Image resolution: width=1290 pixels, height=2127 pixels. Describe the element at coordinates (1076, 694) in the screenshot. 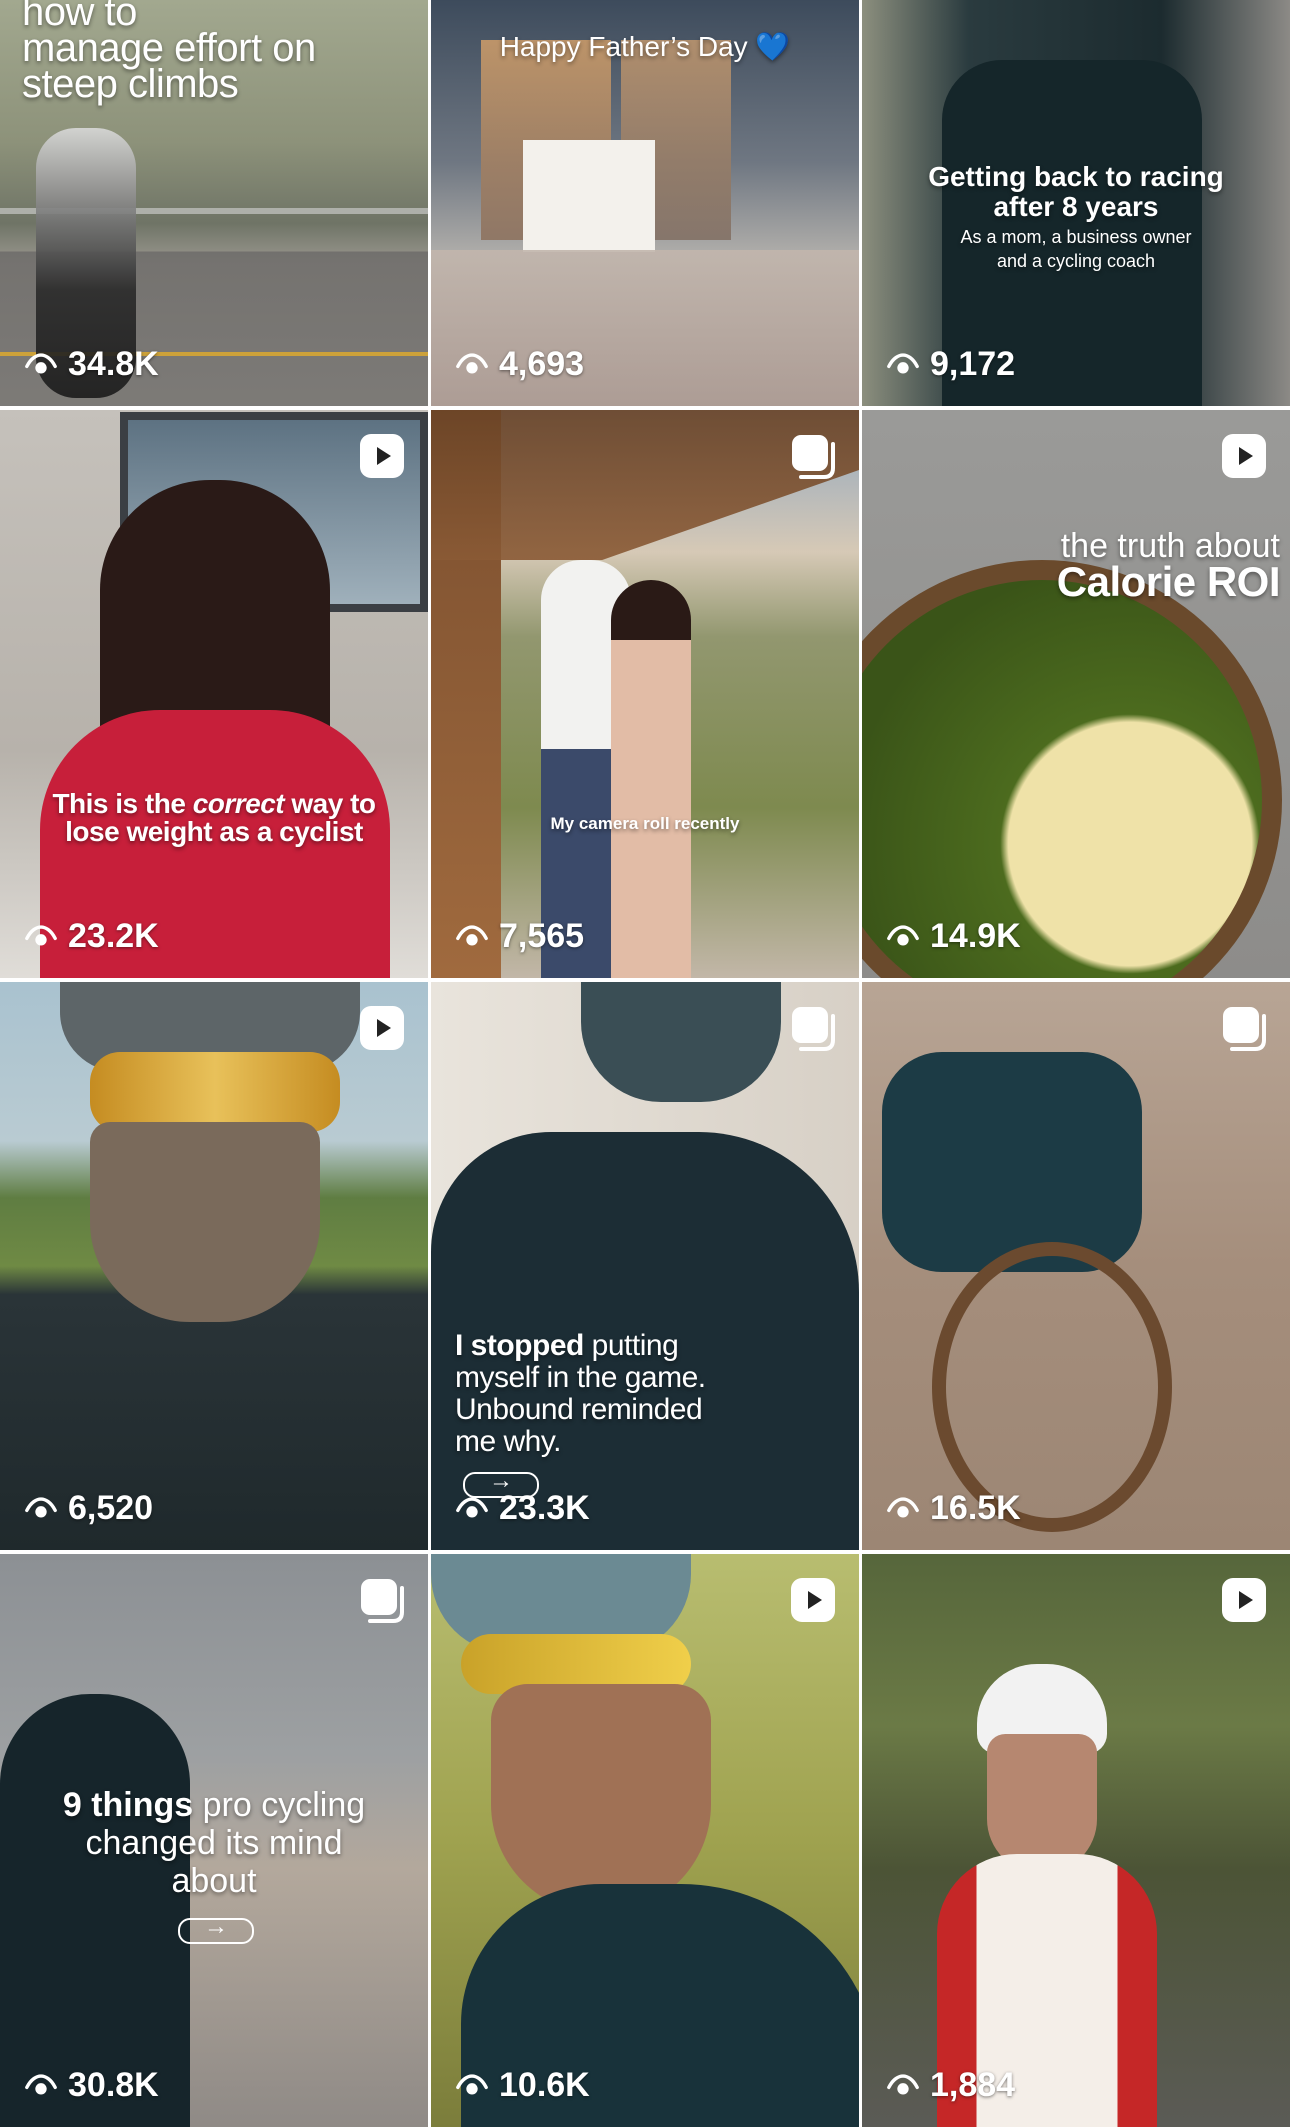

I see `post-tile-6: the truth about Calorie ROI 14.9K` at that location.